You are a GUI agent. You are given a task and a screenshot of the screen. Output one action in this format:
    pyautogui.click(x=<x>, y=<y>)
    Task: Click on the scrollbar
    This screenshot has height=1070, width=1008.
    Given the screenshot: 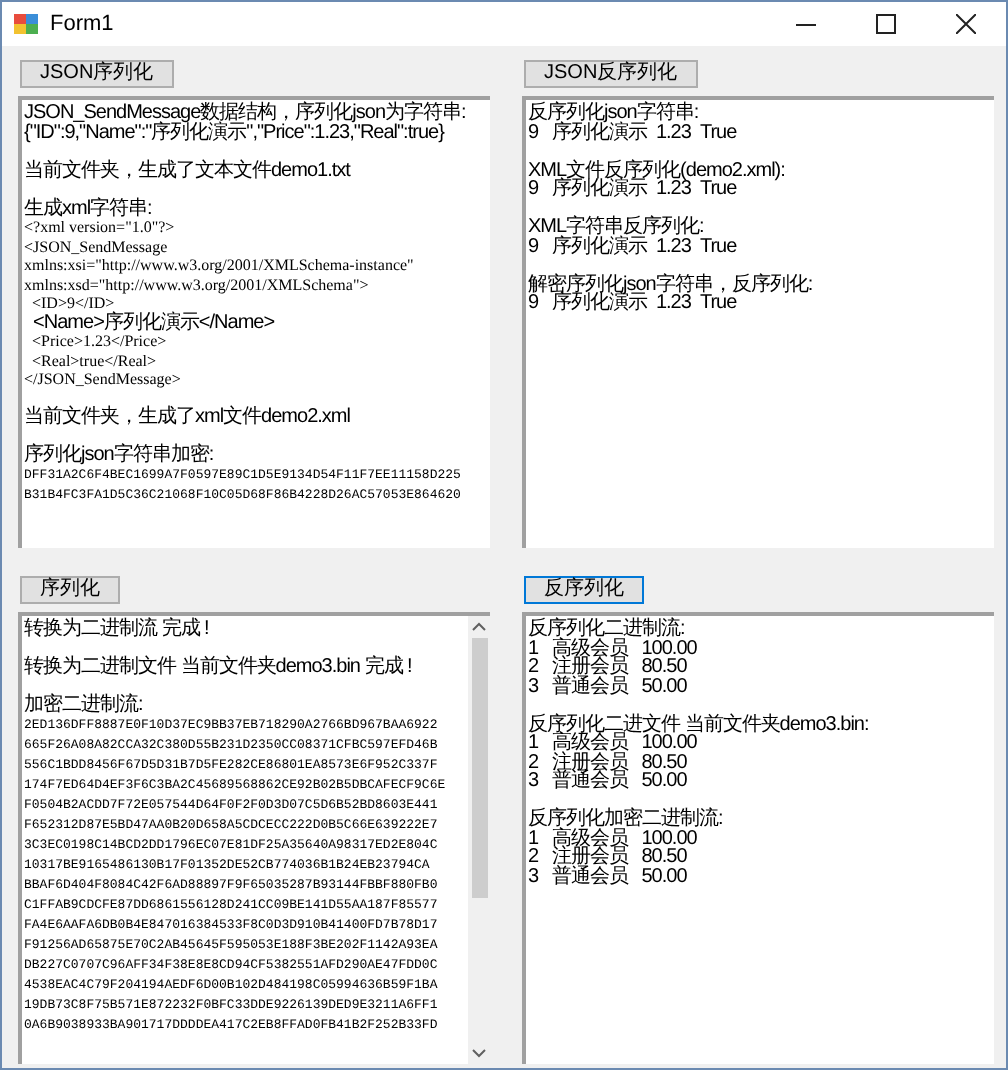 What is the action you would take?
    pyautogui.click(x=479, y=840)
    